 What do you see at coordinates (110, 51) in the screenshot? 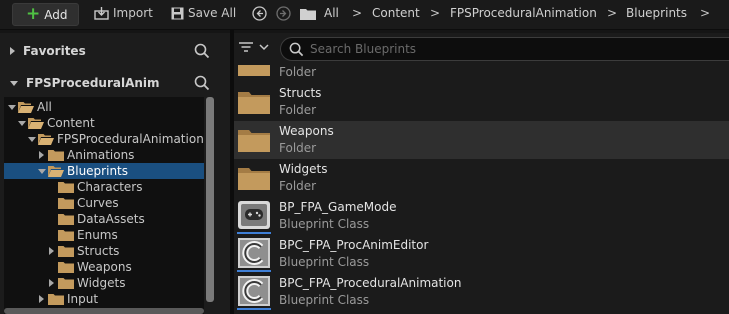
I see `favorites-section-header: Favorites` at bounding box center [110, 51].